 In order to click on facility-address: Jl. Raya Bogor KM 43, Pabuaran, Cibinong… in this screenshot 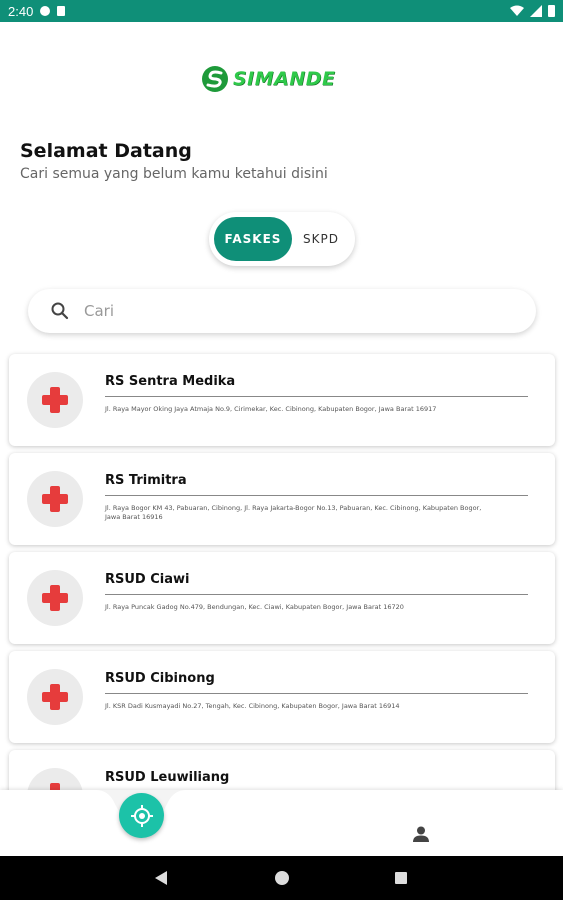, I will do `click(293, 512)`.